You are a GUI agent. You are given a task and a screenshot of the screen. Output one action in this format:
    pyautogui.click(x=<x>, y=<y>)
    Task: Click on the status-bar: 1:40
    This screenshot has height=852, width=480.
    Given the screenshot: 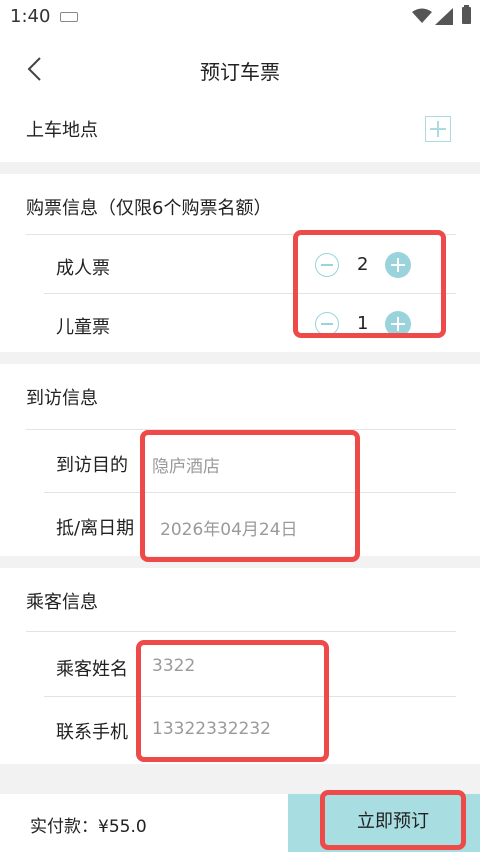 What is the action you would take?
    pyautogui.click(x=240, y=17)
    